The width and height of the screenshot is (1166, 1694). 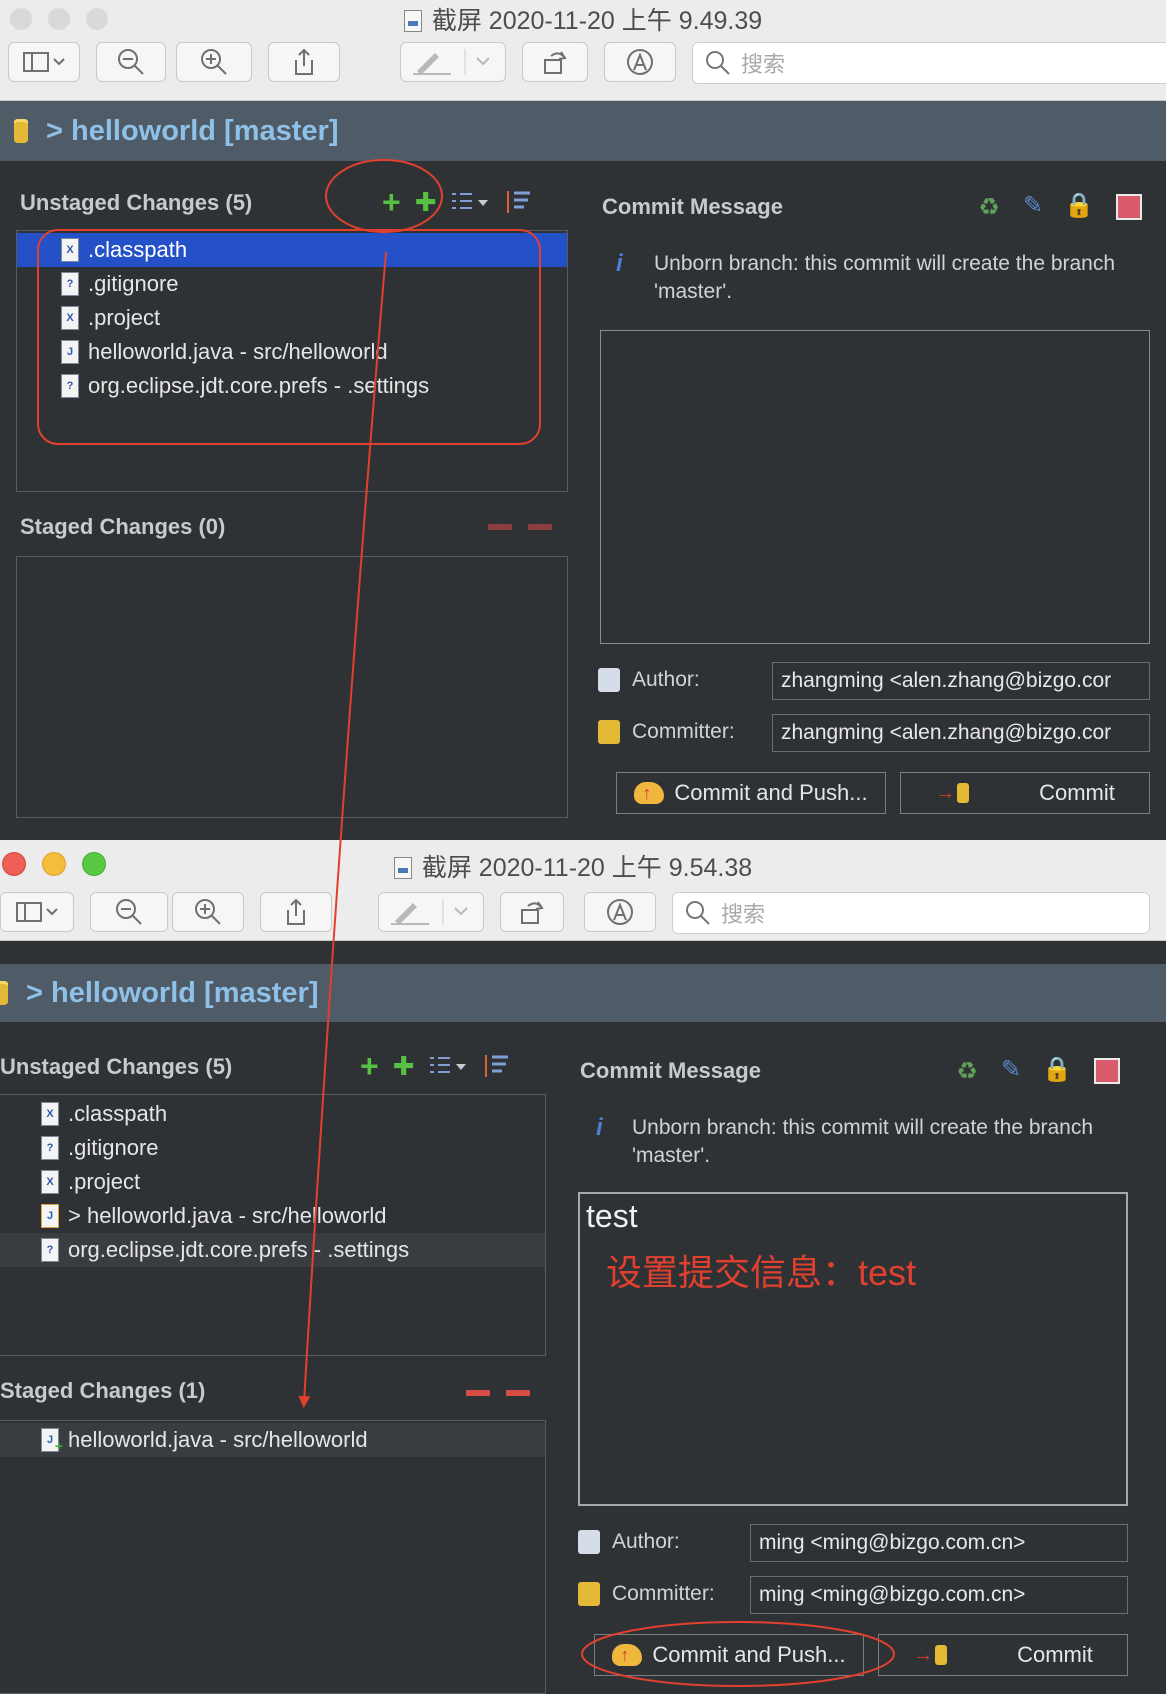 What do you see at coordinates (649, 680) in the screenshot?
I see `author-label: Author:` at bounding box center [649, 680].